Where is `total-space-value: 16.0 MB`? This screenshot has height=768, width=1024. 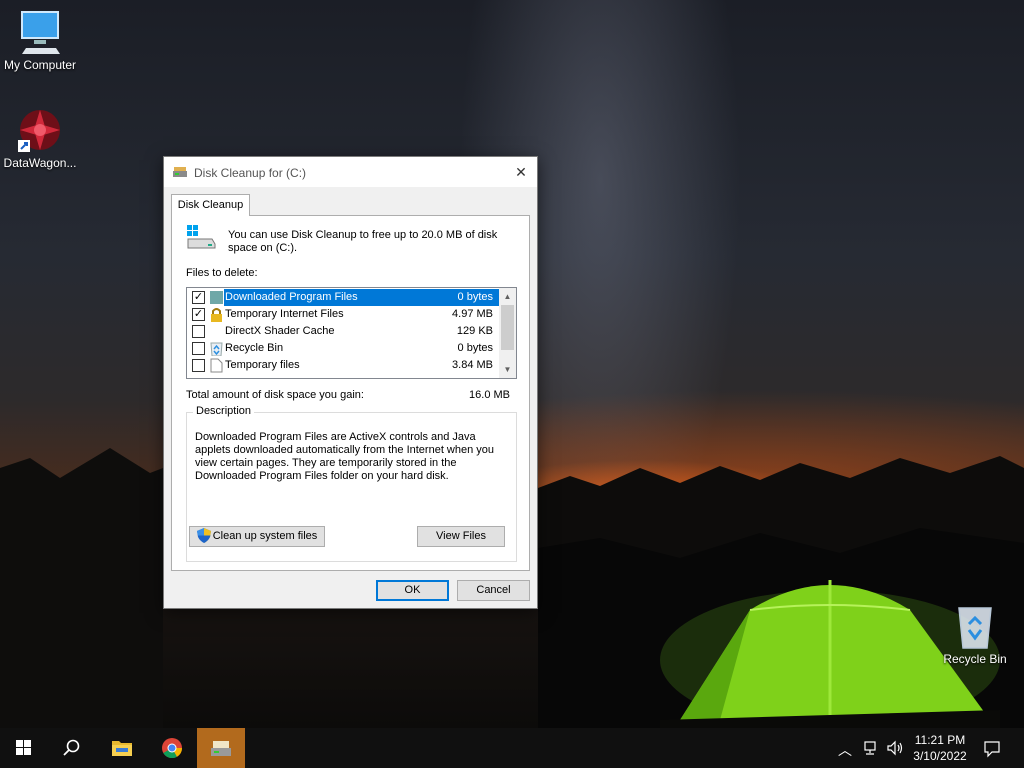
total-space-value: 16.0 MB is located at coordinates (489, 395).